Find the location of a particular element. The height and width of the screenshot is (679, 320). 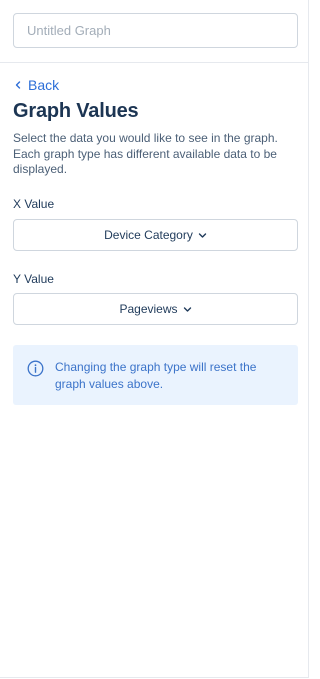

back-link: Back is located at coordinates (36, 85).